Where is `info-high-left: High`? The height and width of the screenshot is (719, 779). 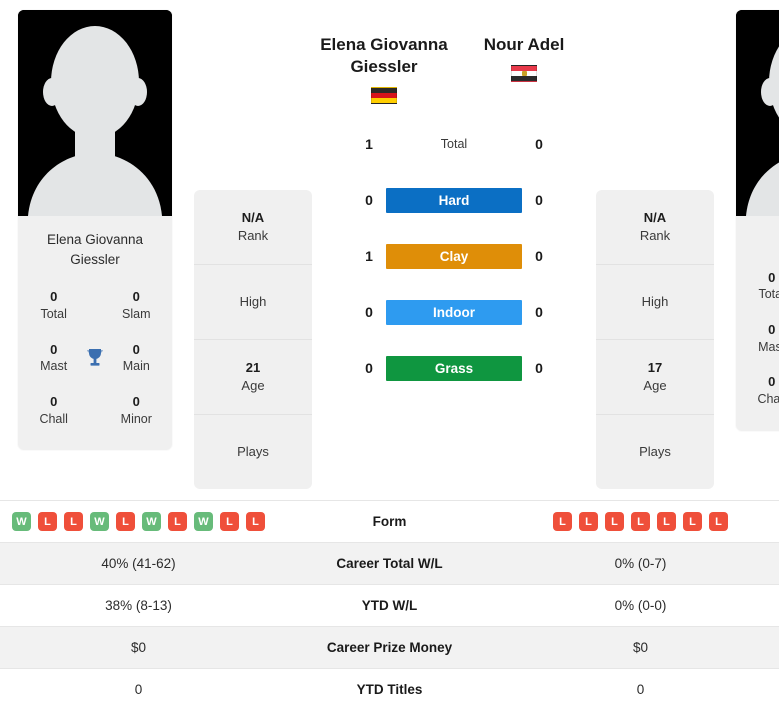 info-high-left: High is located at coordinates (253, 302).